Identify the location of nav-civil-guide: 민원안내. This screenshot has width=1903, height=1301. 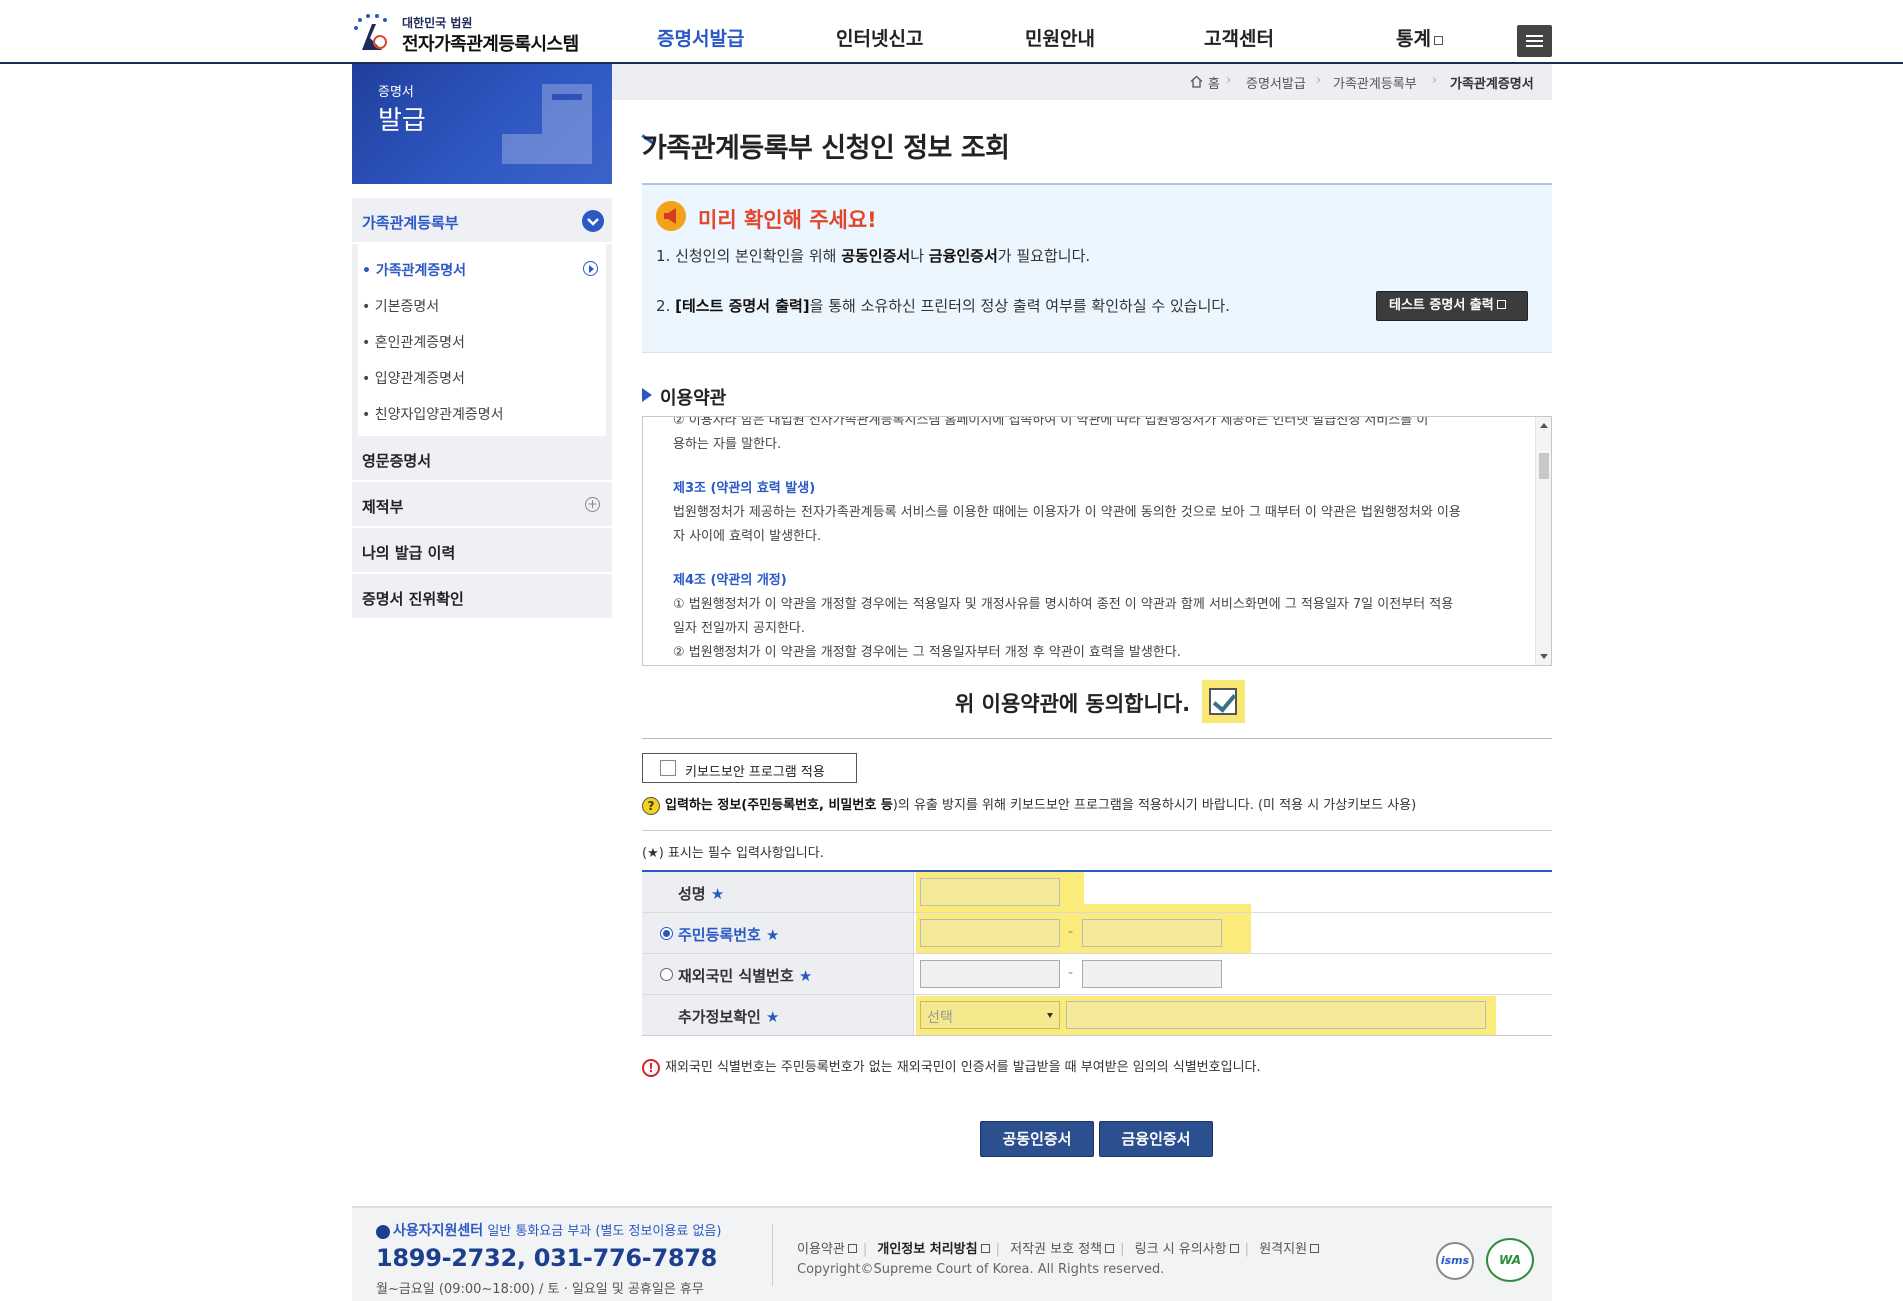
(1060, 37).